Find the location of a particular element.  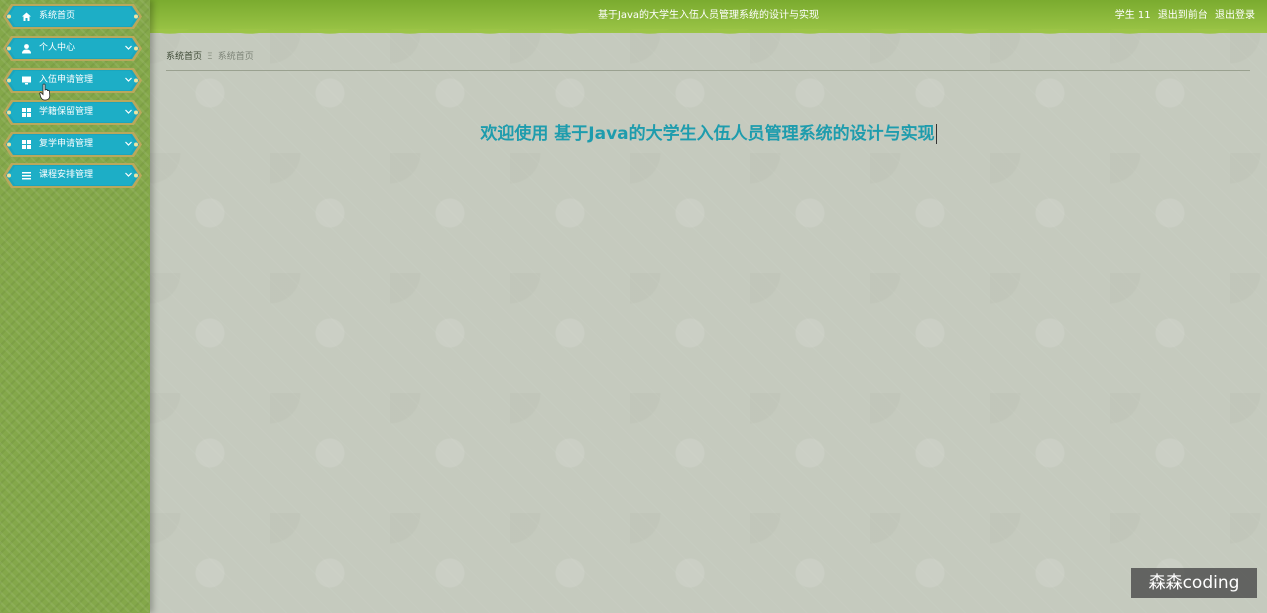

welcome-text: 欢迎使用 基于Java的大学生入伍人员管理系统的设计与实现 is located at coordinates (707, 134).